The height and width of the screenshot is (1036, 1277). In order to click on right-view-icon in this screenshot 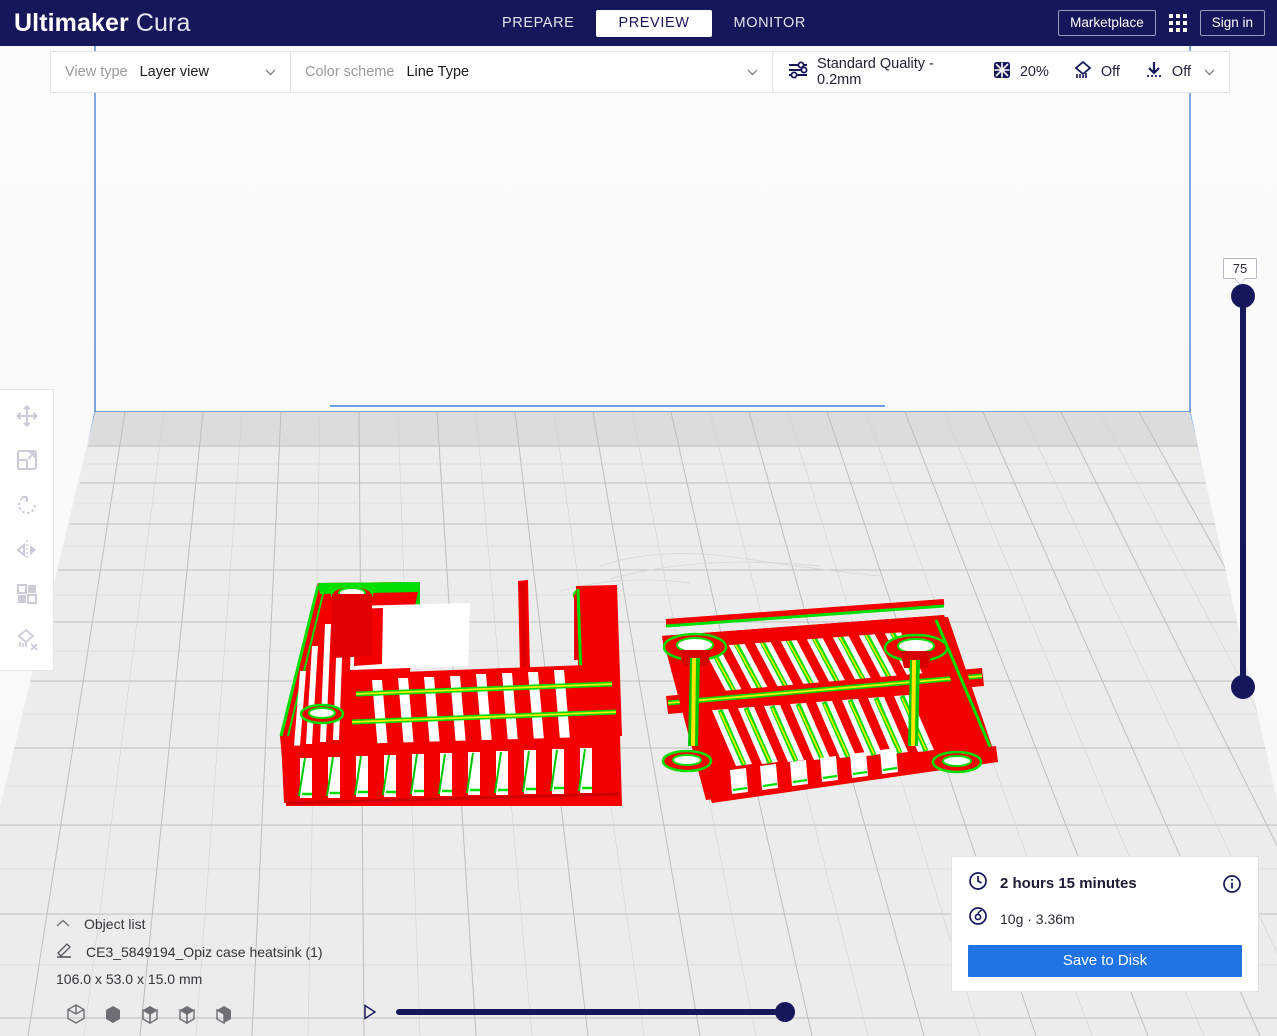, I will do `click(224, 1014)`.